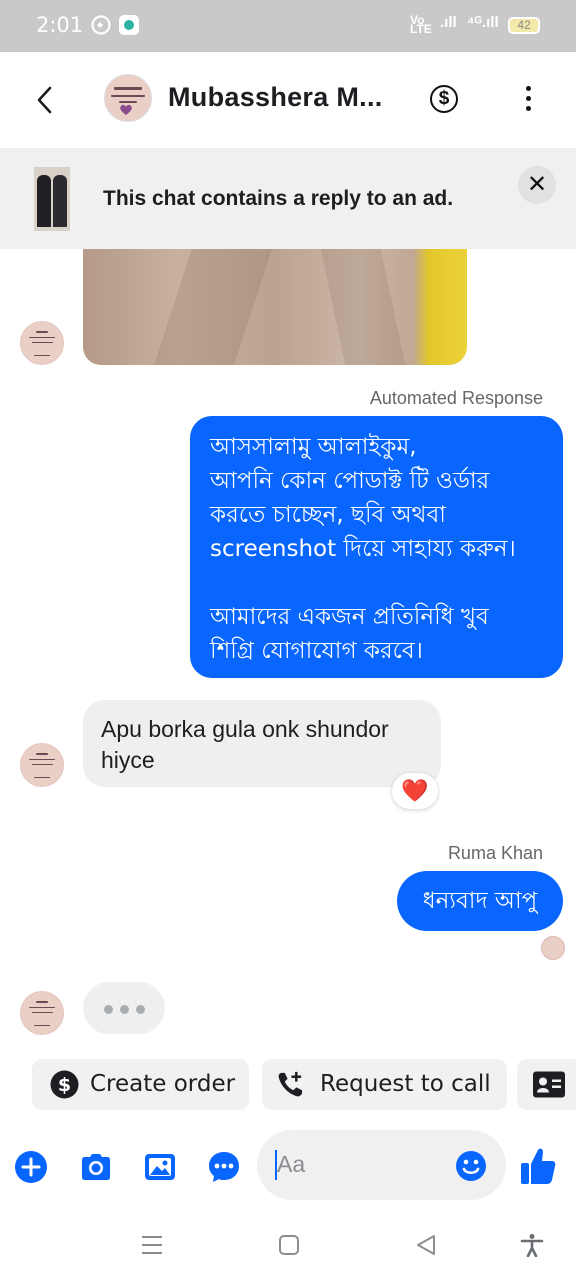  Describe the element at coordinates (363, 549) in the screenshot. I see `message-line: screenshot দিয়ে সাহায্য করুন।` at that location.